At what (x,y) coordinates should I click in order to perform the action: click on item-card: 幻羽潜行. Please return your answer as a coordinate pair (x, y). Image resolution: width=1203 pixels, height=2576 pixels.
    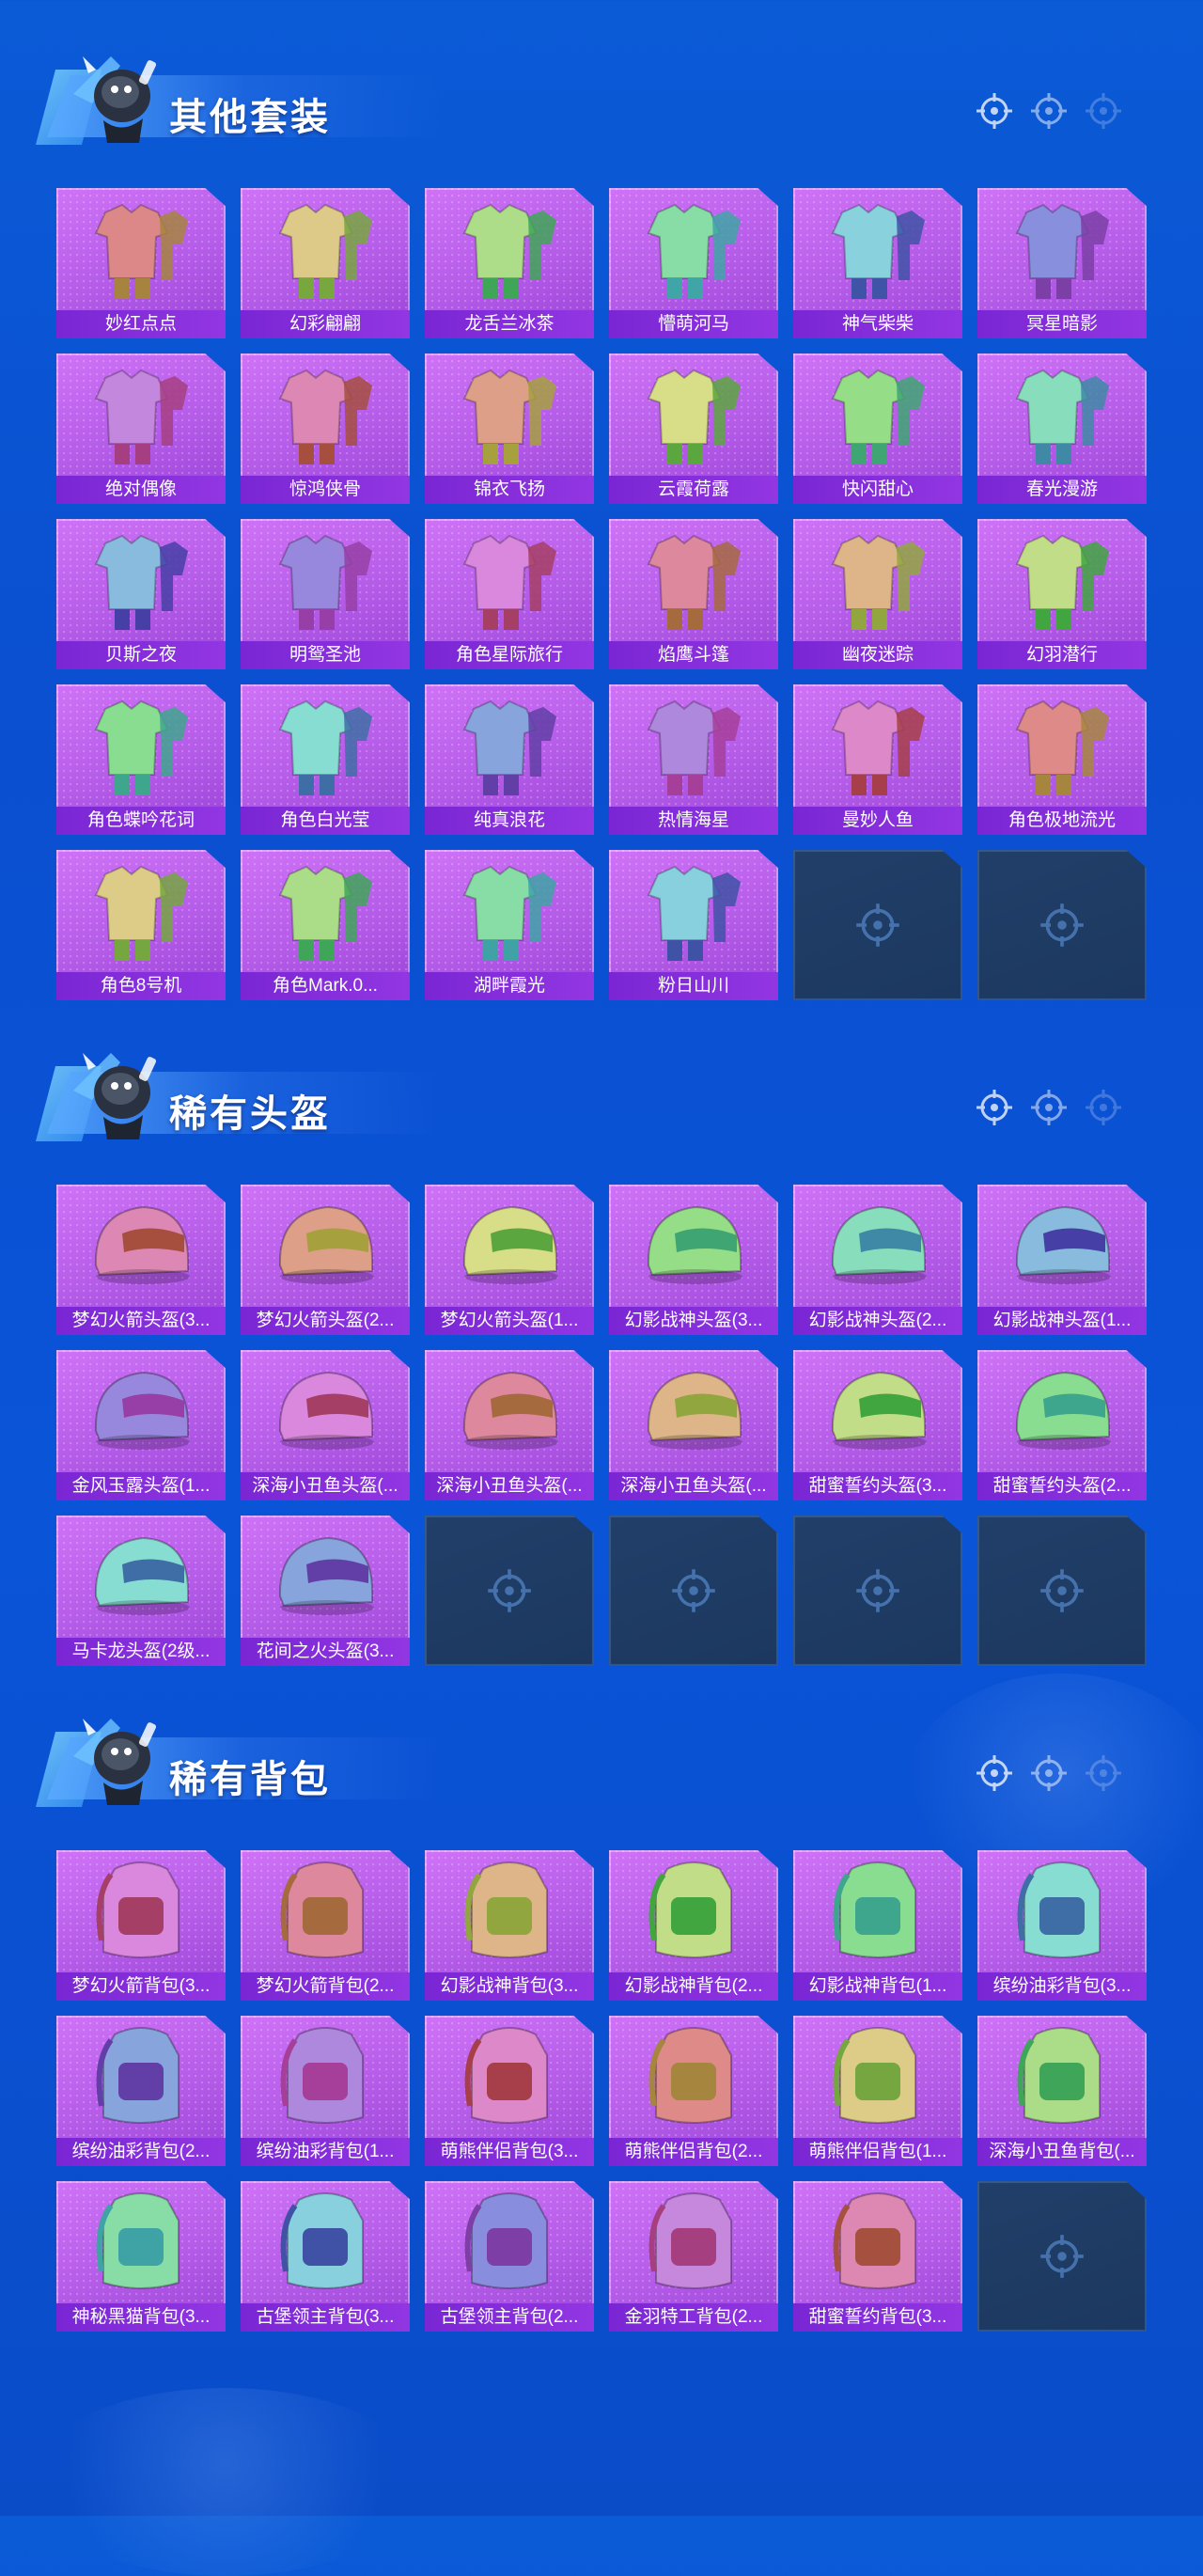
    Looking at the image, I should click on (1062, 594).